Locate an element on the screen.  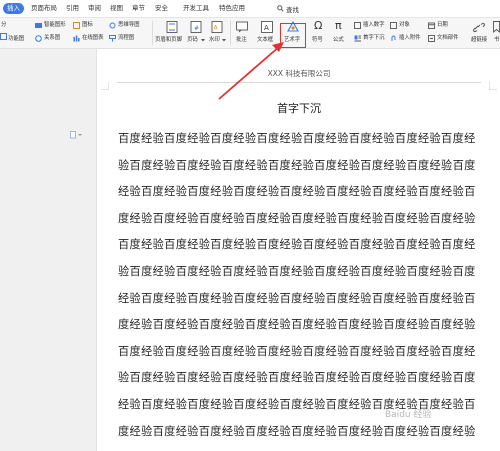
hyperlink-button: 超链接 is located at coordinates (479, 40).